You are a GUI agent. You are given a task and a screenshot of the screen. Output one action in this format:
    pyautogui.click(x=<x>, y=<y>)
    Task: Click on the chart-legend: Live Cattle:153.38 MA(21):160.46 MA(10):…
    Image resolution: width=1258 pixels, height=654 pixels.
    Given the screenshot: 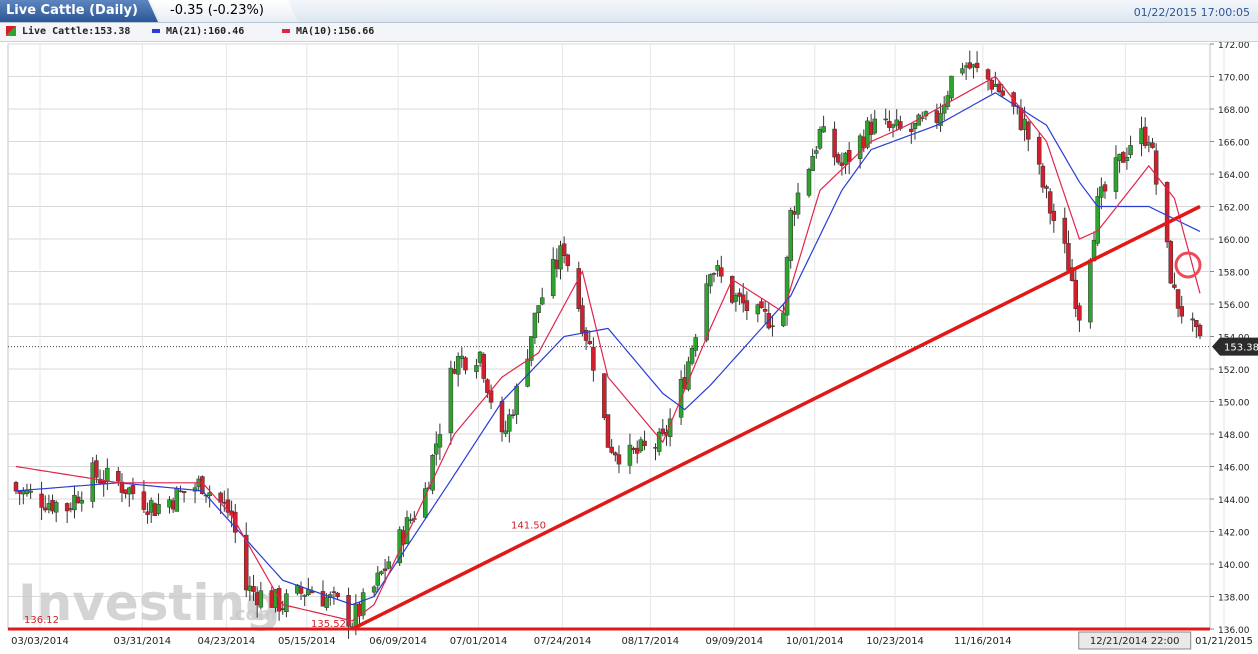 What is the action you would take?
    pyautogui.click(x=629, y=32)
    